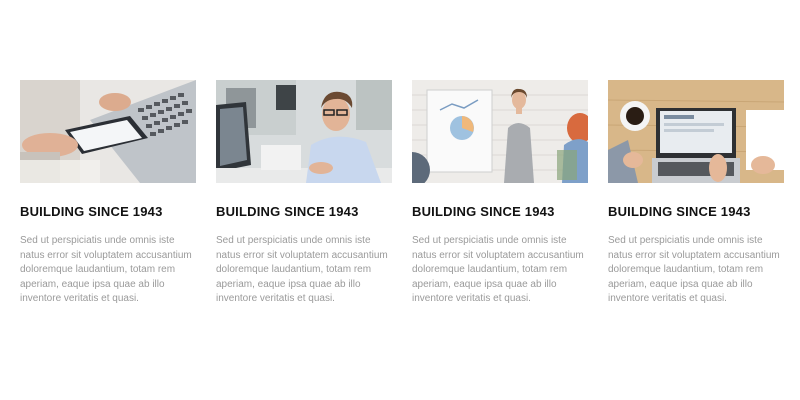 The image size is (800, 400). What do you see at coordinates (696, 131) in the screenshot?
I see `feature-image-desk-topdown` at bounding box center [696, 131].